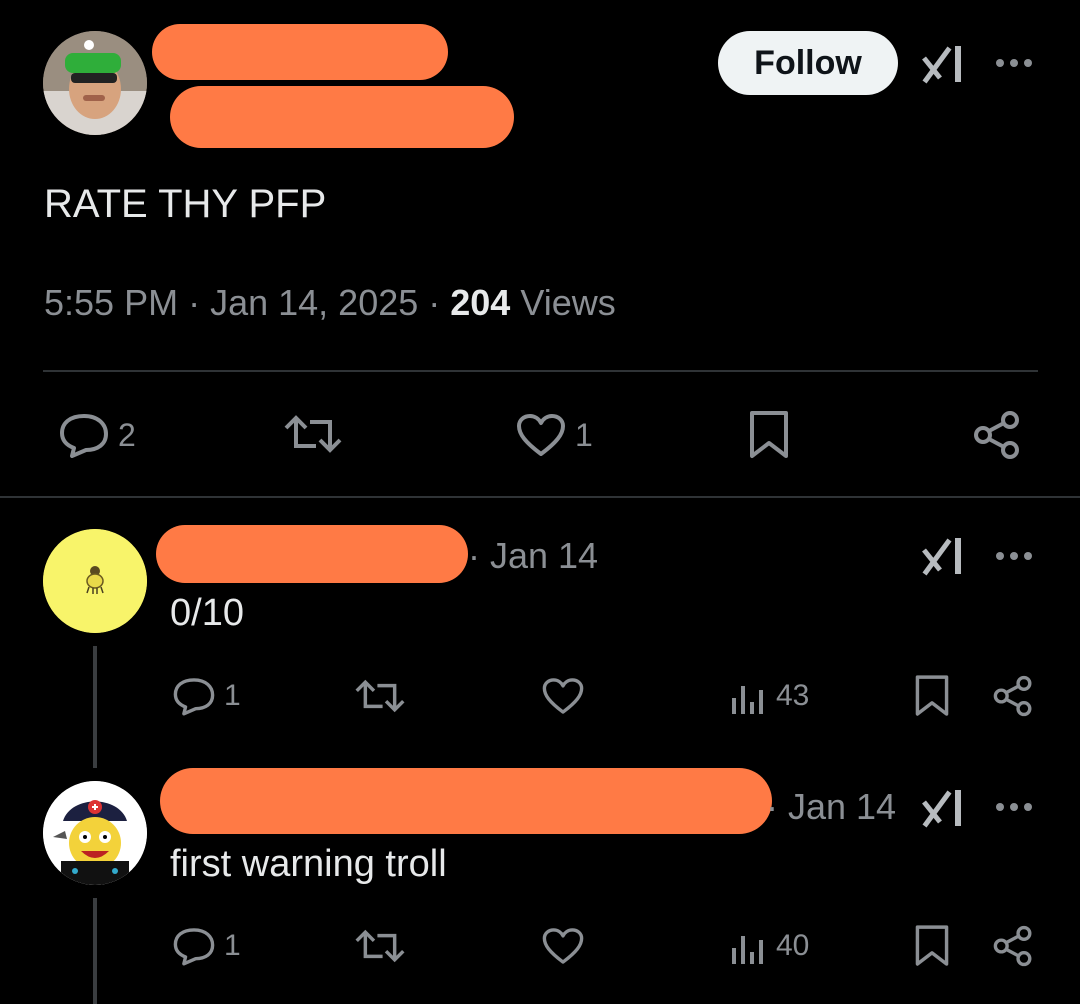 This screenshot has width=1080, height=1004. I want to click on post-time: 5:55 PM, so click(111, 303).